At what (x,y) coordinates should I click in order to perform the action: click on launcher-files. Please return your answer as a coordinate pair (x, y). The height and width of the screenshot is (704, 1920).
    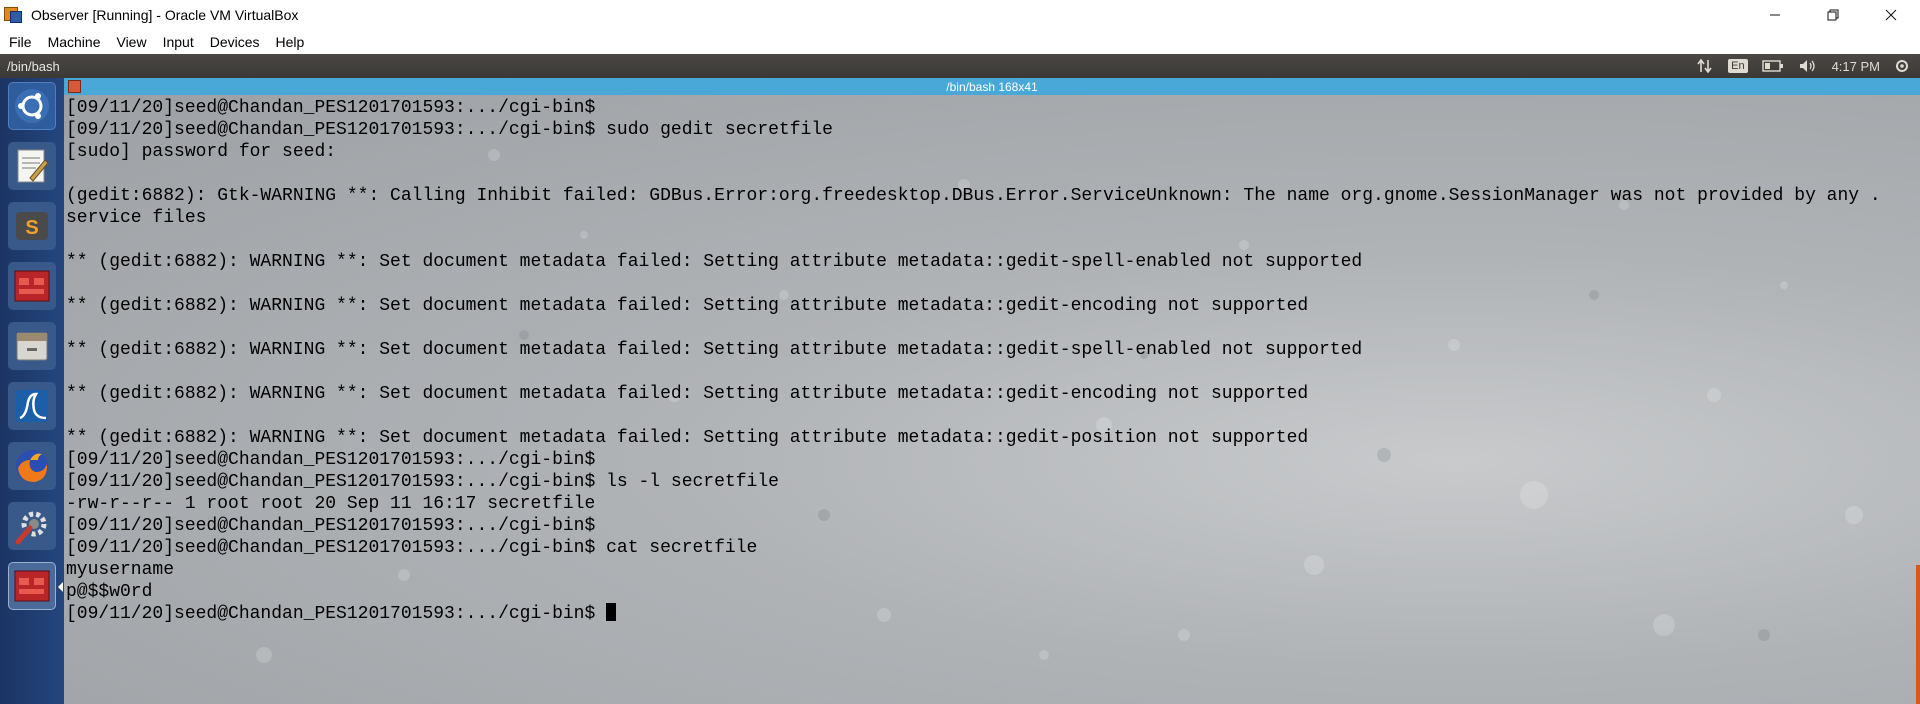
    Looking at the image, I should click on (32, 346).